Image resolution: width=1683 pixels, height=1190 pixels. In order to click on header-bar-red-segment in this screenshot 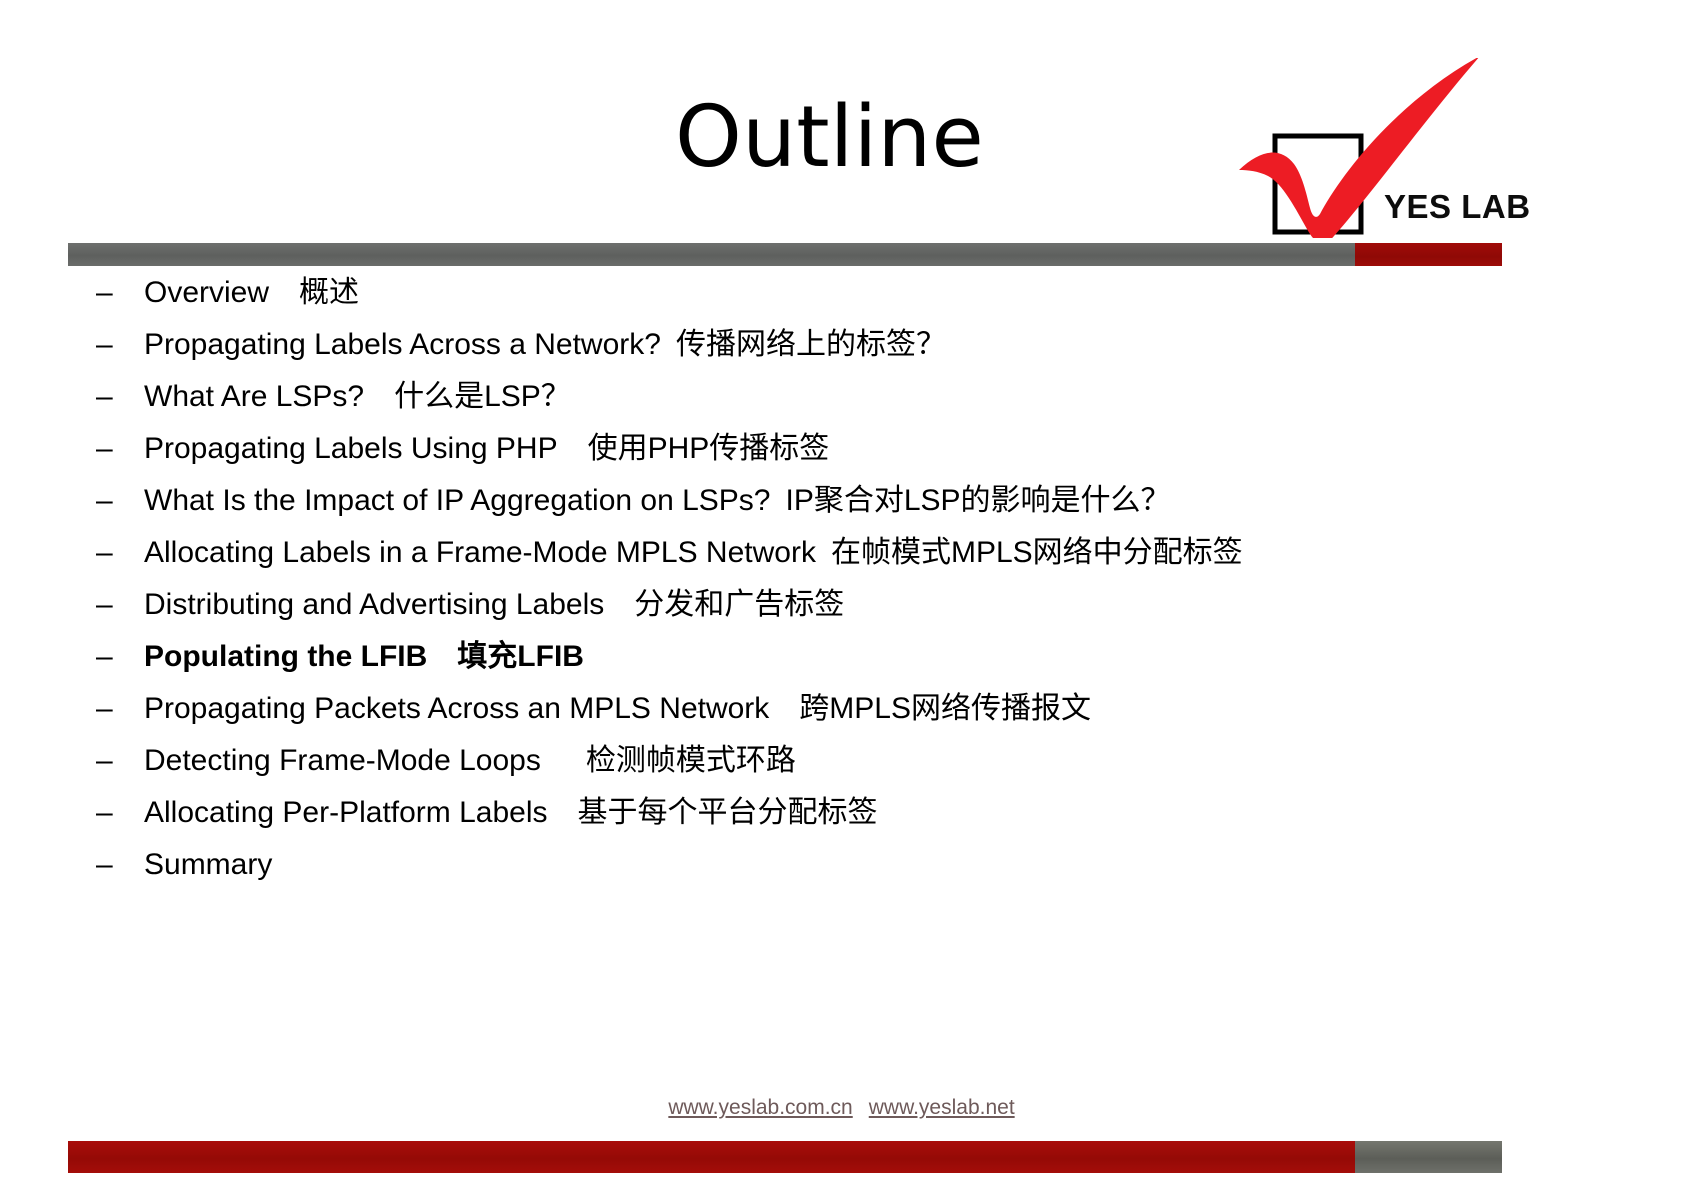, I will do `click(1428, 254)`.